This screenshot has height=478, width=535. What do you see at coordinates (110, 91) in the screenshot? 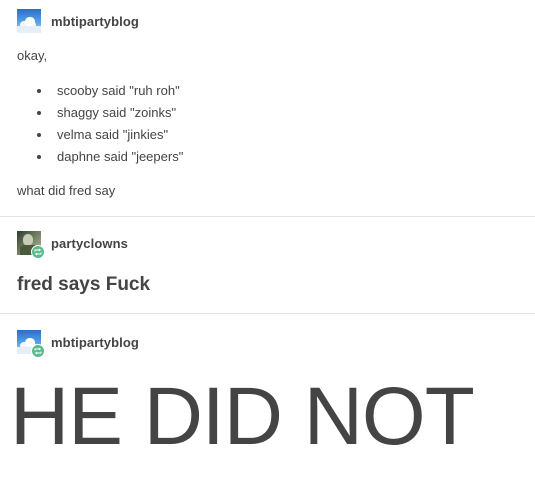
I see `list-item: scooby said "ruh roh"` at bounding box center [110, 91].